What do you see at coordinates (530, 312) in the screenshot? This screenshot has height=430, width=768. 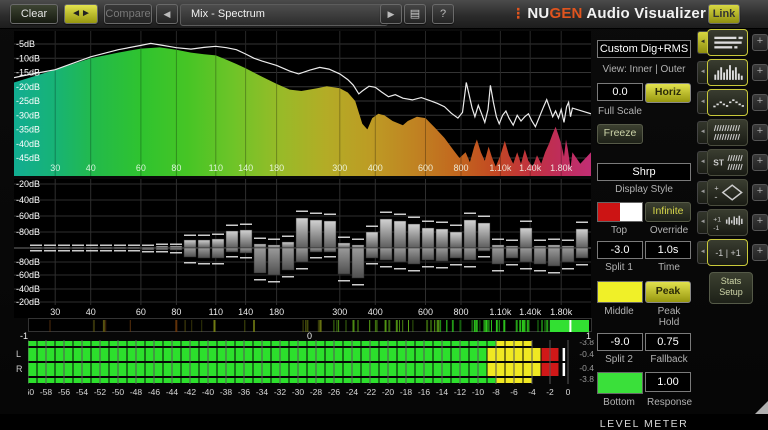 I see `freq-tick-label: 1.40k` at bounding box center [530, 312].